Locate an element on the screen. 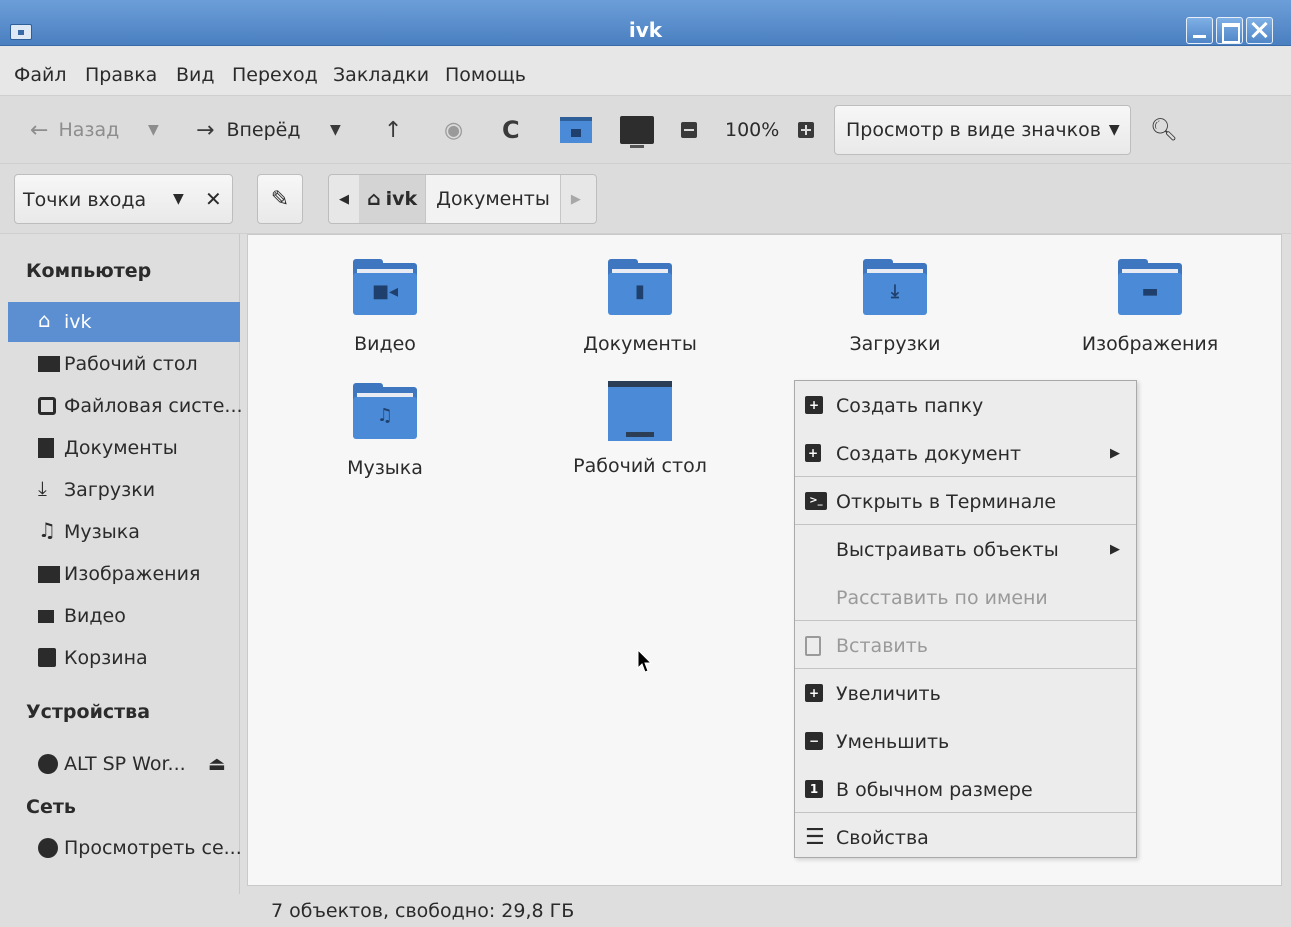 This screenshot has width=1291, height=927. zoom-normal-icon: 1 is located at coordinates (815, 789).